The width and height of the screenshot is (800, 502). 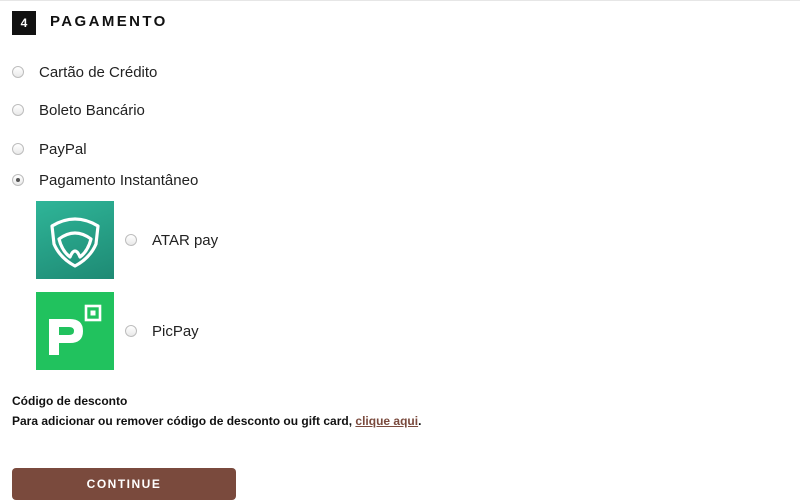 I want to click on credit-card-radio, so click(x=18, y=72).